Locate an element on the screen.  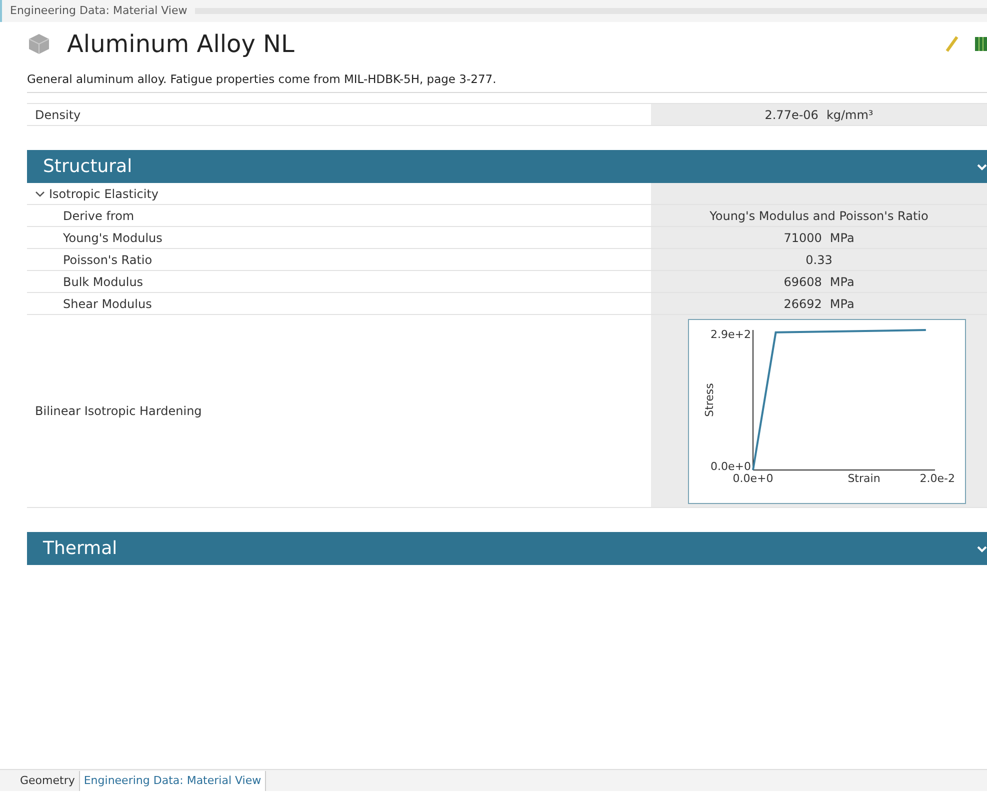
property-value: 2.77e-06 is located at coordinates (791, 115).